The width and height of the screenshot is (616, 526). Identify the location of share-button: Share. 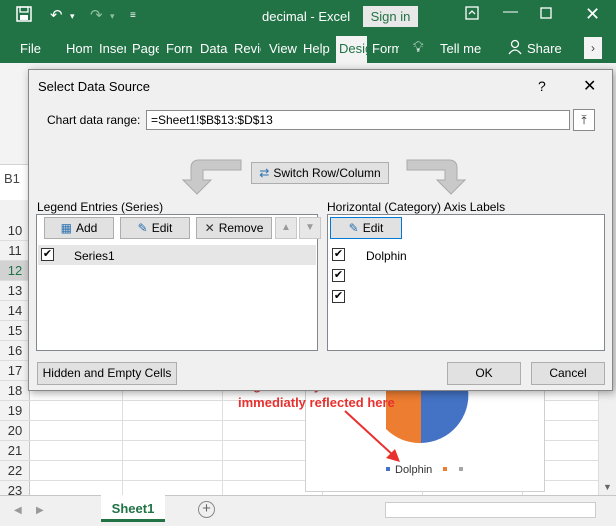
(544, 48).